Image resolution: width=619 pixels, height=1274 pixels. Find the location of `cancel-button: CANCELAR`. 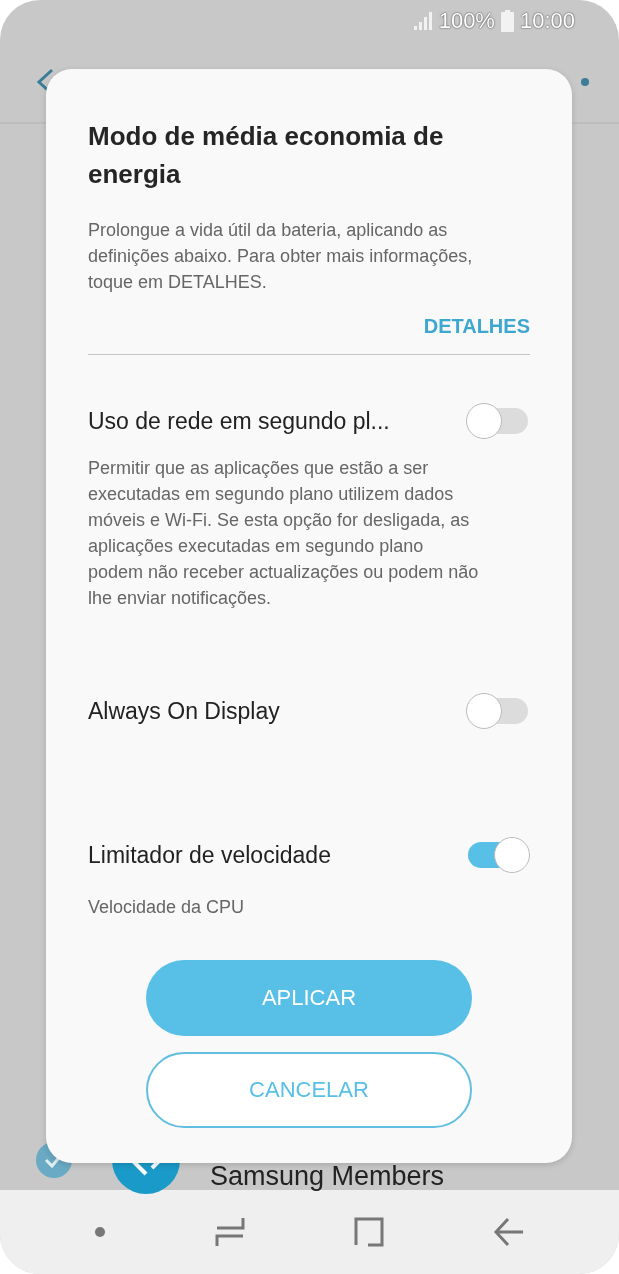

cancel-button: CANCELAR is located at coordinates (309, 1090).